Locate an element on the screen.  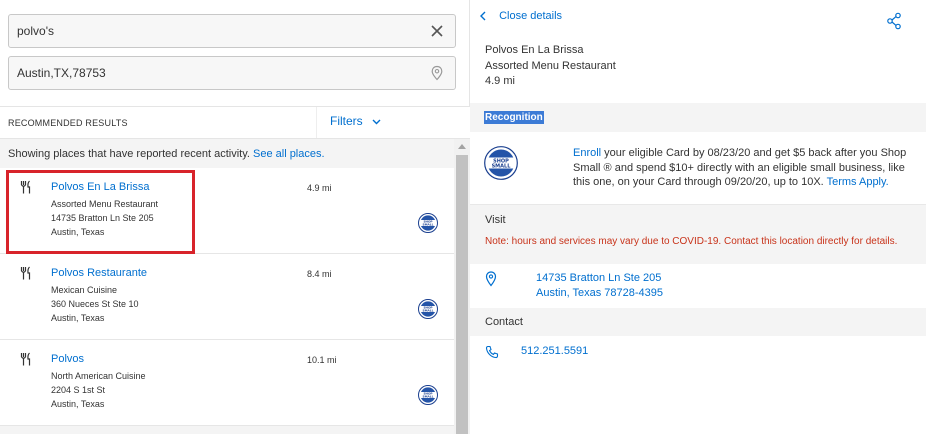
results-title: RECOMMENDED RESULTS is located at coordinates (68, 123).